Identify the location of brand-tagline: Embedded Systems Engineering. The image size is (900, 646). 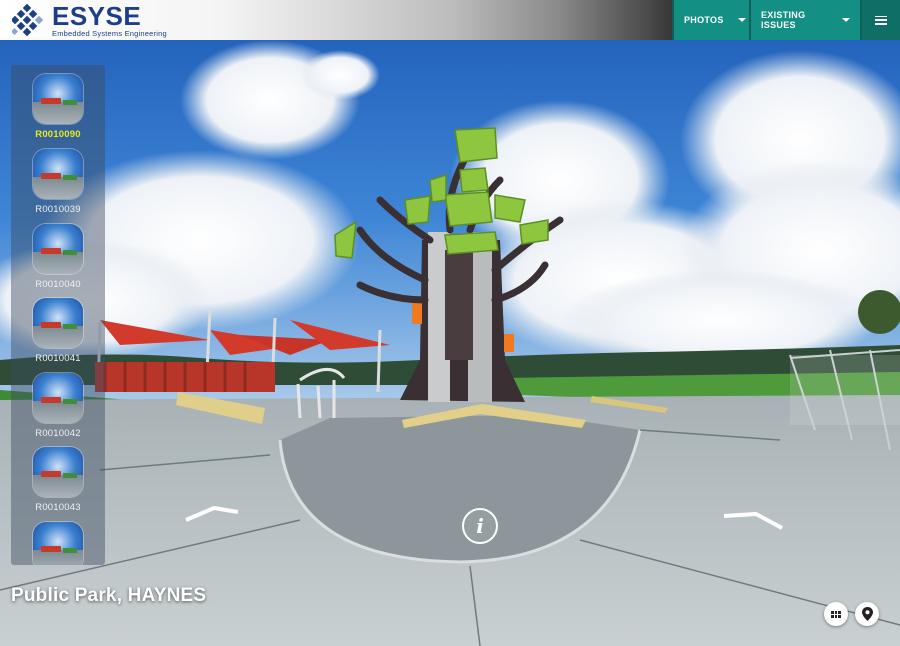
(109, 33).